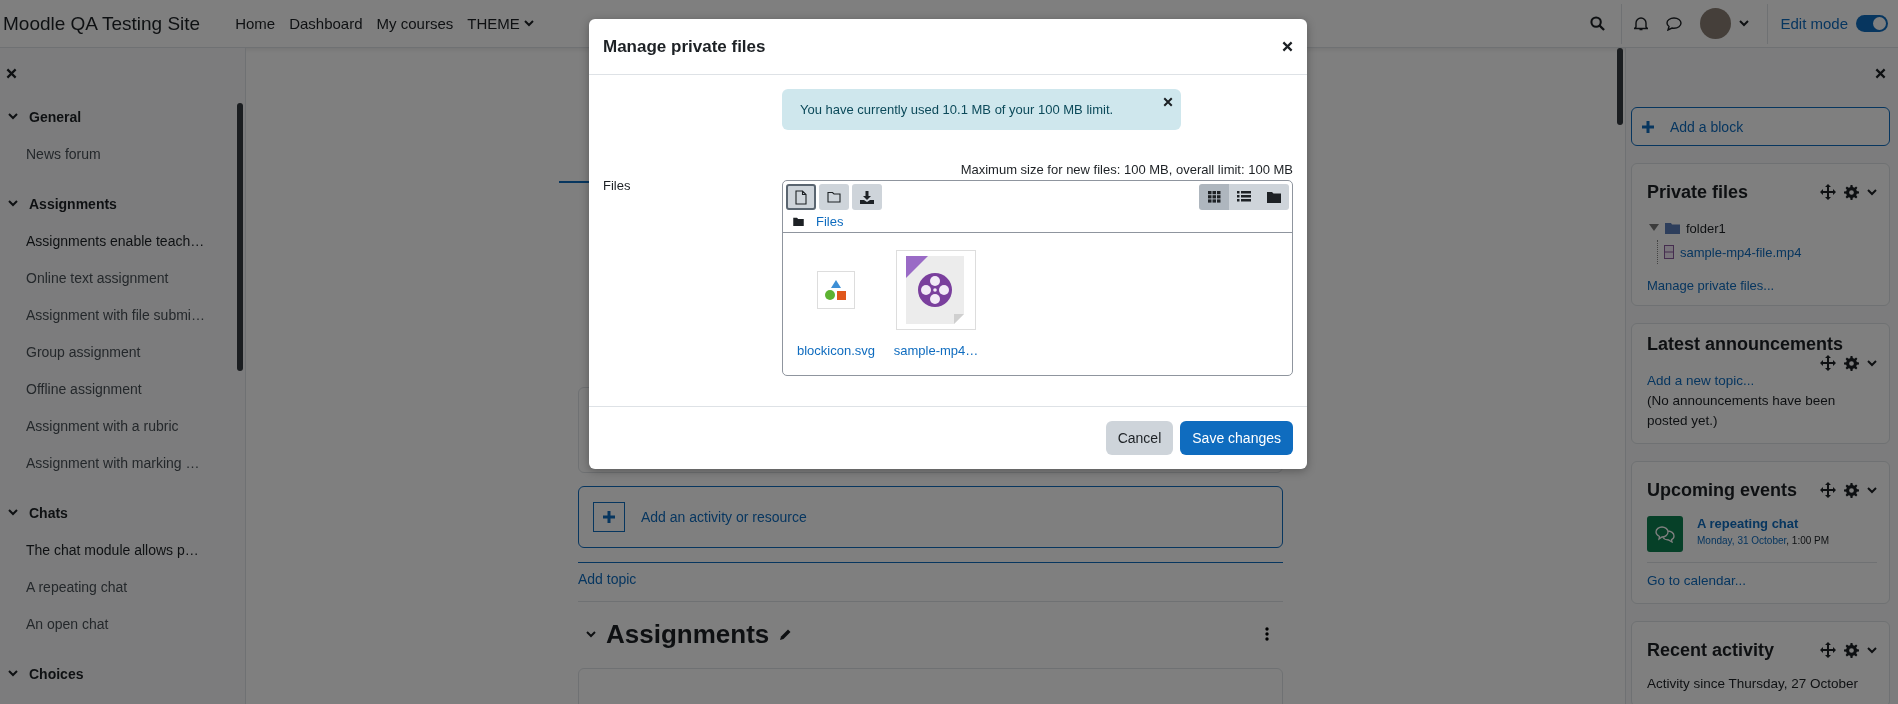  What do you see at coordinates (84, 388) in the screenshot?
I see `course-index-item: Offline assignment` at bounding box center [84, 388].